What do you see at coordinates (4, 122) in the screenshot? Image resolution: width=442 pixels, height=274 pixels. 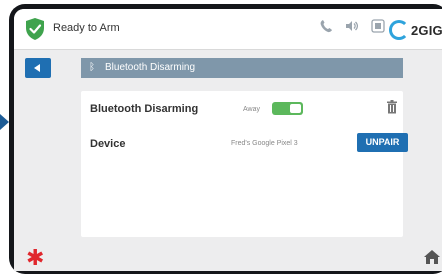 I see `pointer-arrow` at bounding box center [4, 122].